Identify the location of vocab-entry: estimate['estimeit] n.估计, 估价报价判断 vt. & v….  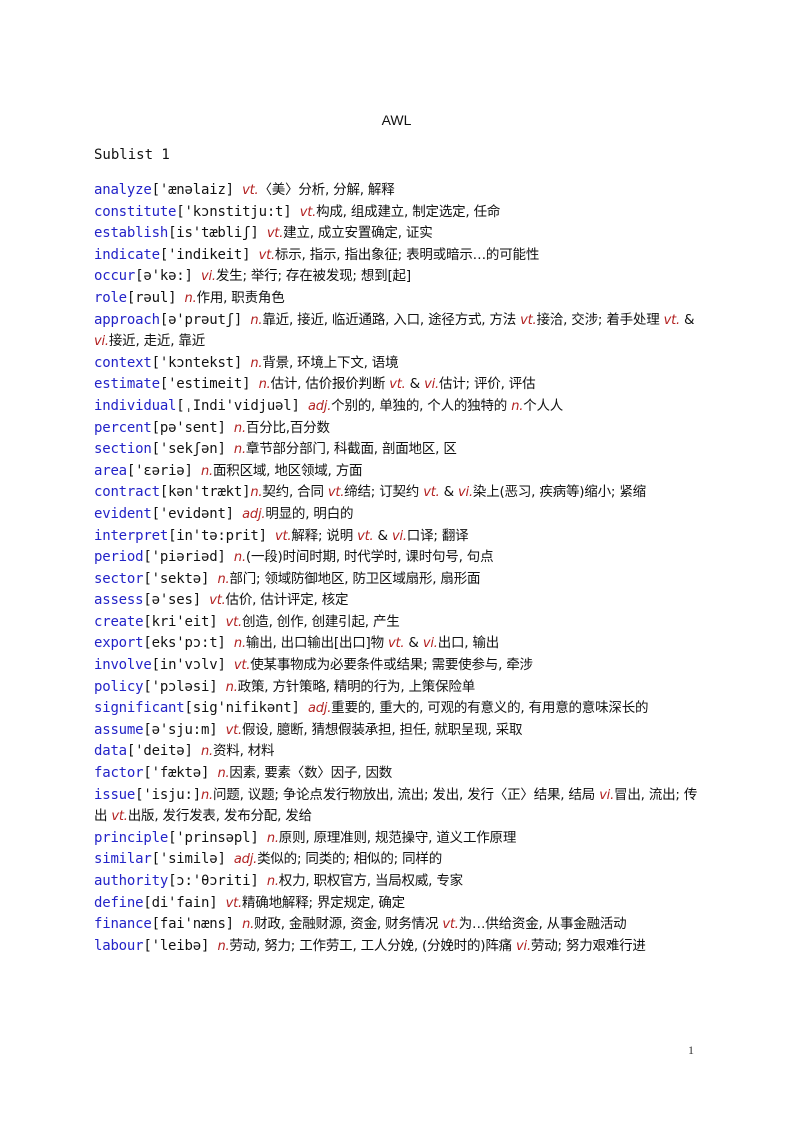
(397, 385).